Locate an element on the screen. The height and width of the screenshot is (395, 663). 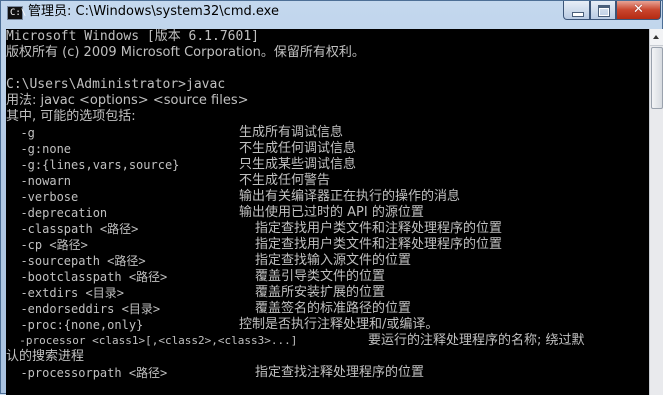
maximize-icon is located at coordinates (604, 11).